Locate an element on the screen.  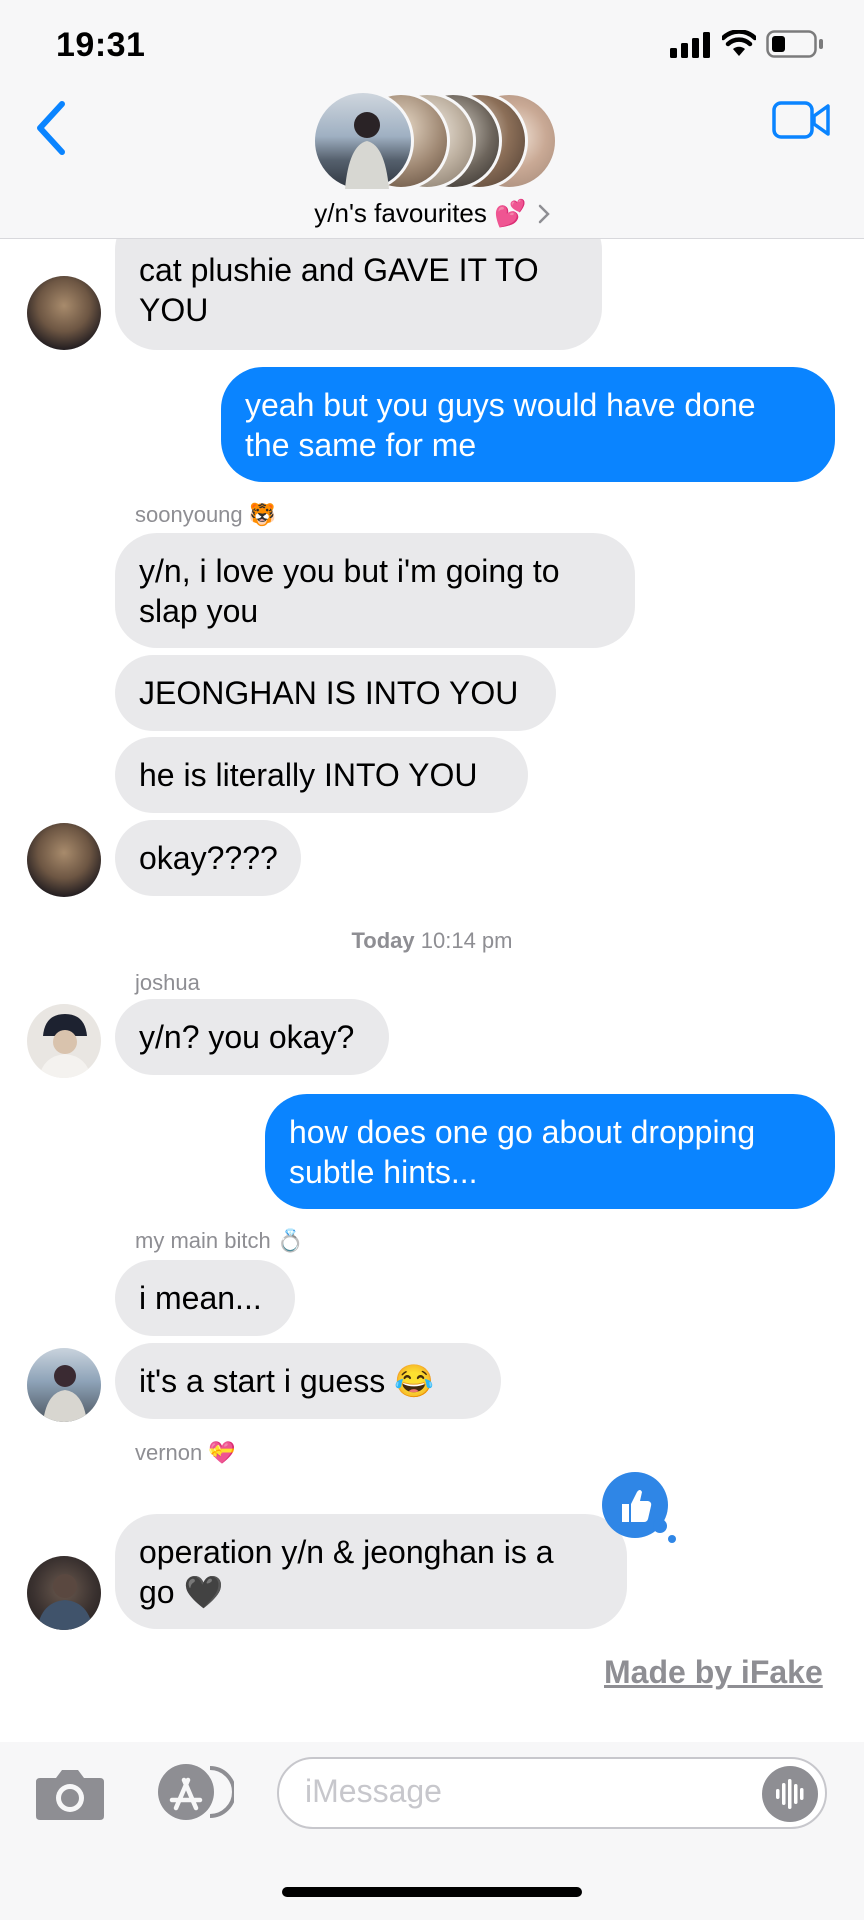
audio-waveform-icon is located at coordinates (790, 1794).